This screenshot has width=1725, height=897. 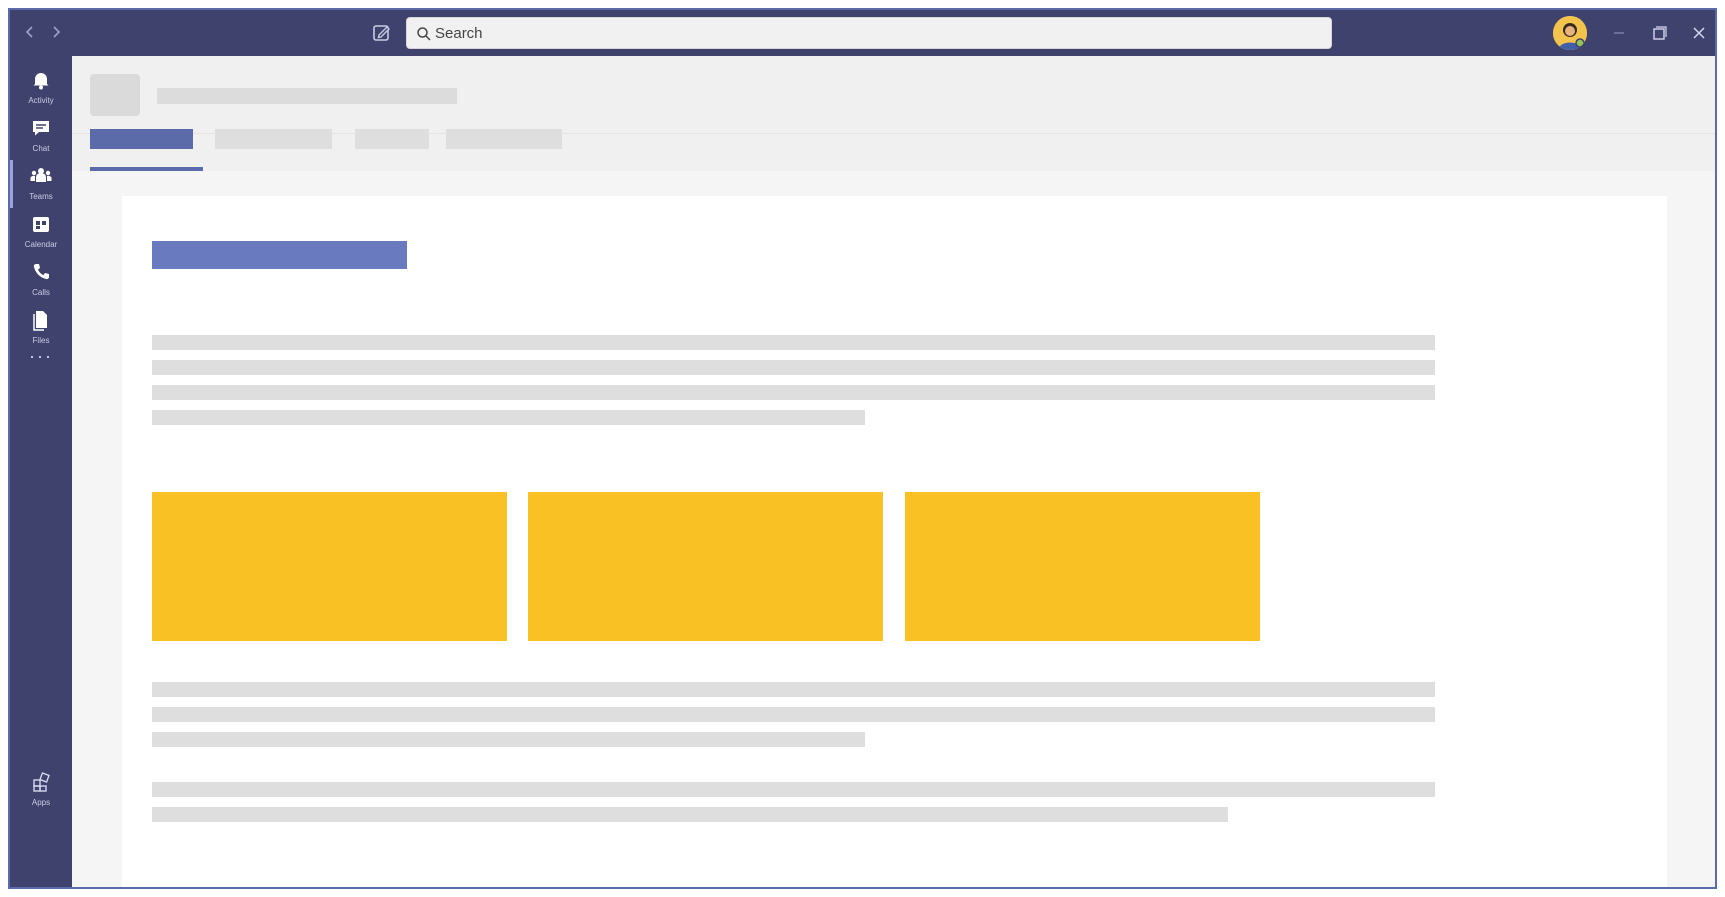 I want to click on rail-label: Apps, so click(x=41, y=802).